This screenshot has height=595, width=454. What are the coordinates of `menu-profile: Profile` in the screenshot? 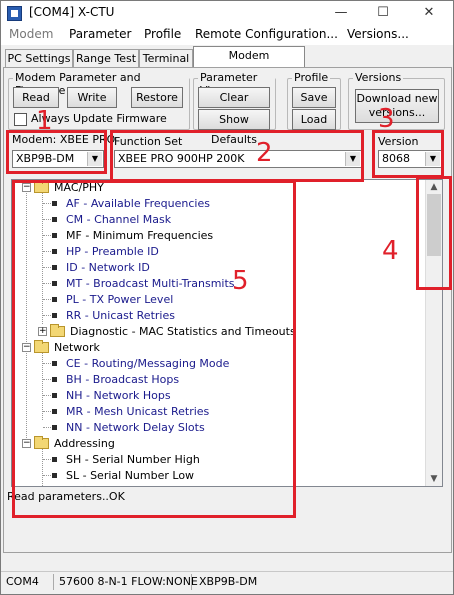 It's located at (162, 34).